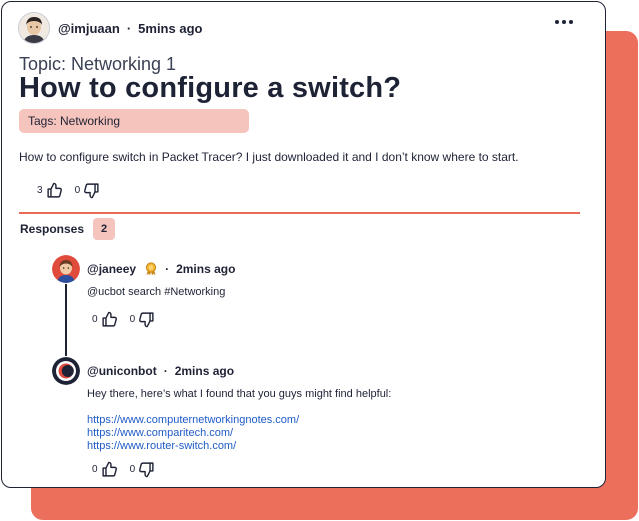  What do you see at coordinates (193, 420) in the screenshot?
I see `response-link: https://www.computernetworkingnotes.com/` at bounding box center [193, 420].